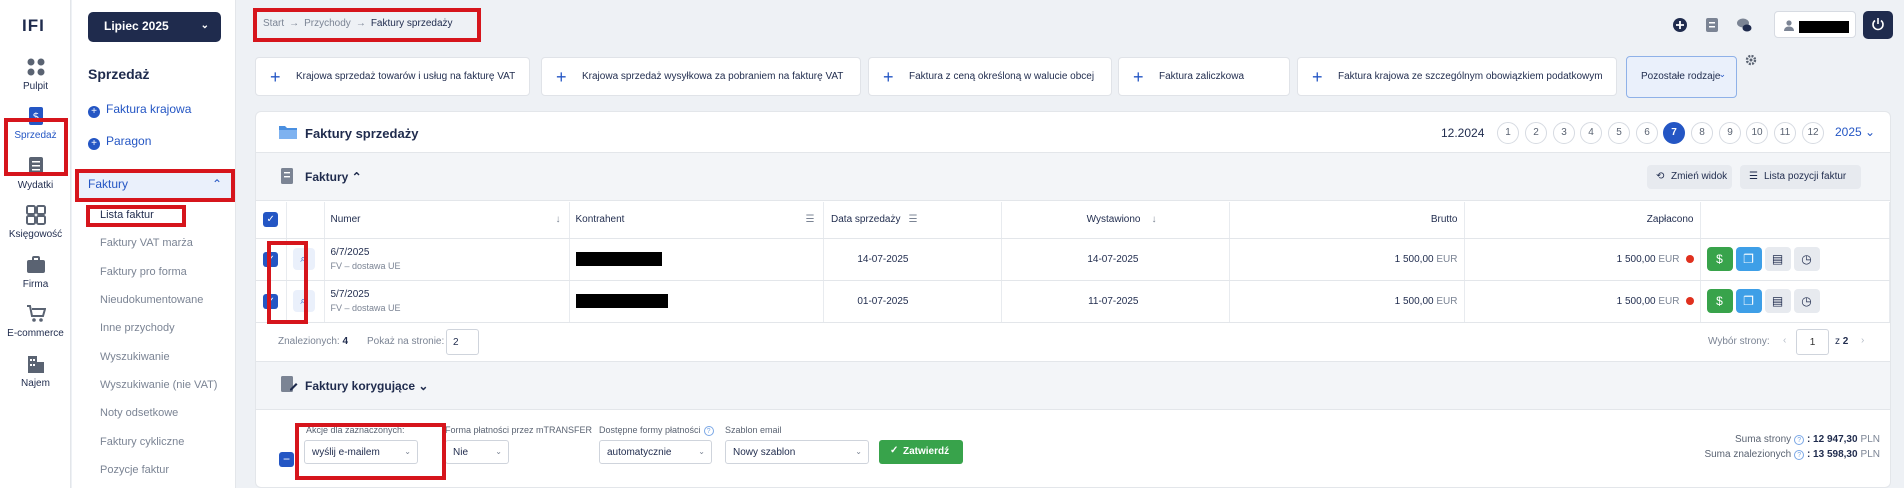 The width and height of the screenshot is (1904, 488). I want to click on redacted-username, so click(1824, 27).